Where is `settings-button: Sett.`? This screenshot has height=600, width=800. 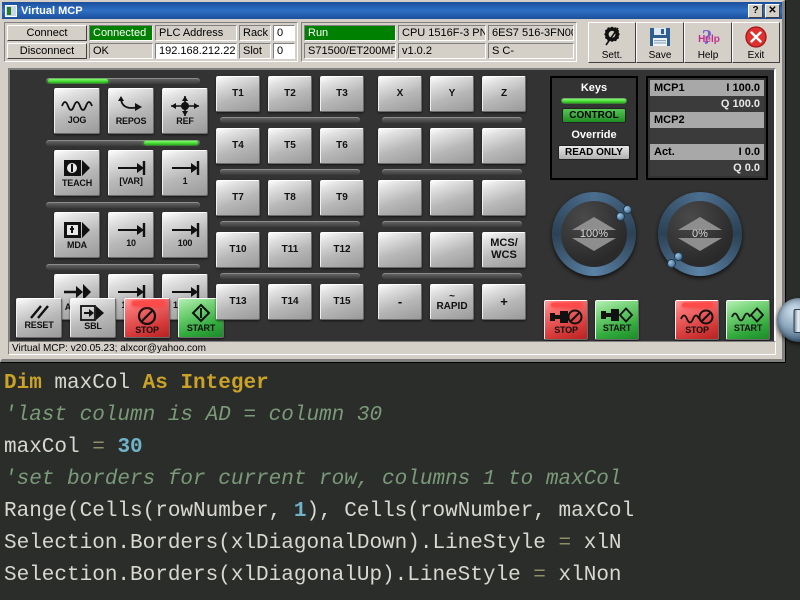
settings-button: Sett. is located at coordinates (612, 42).